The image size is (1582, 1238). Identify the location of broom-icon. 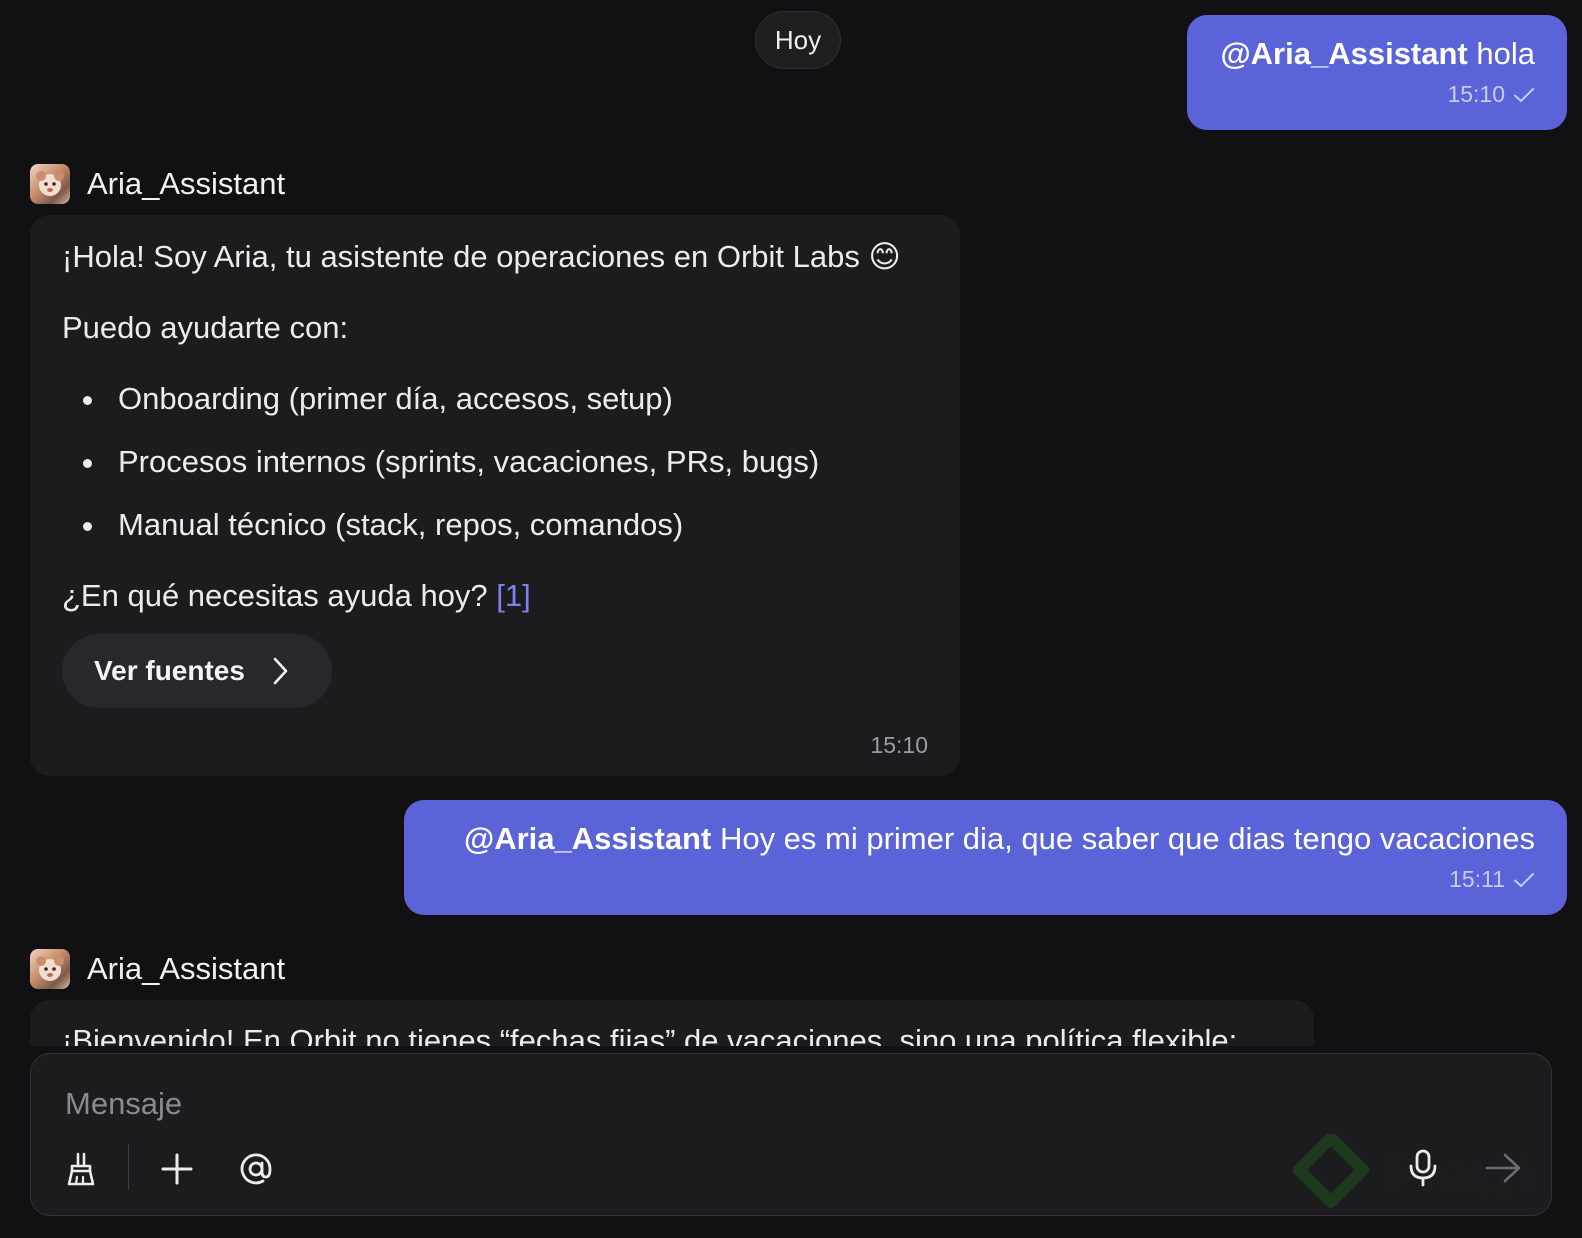
(81, 1169).